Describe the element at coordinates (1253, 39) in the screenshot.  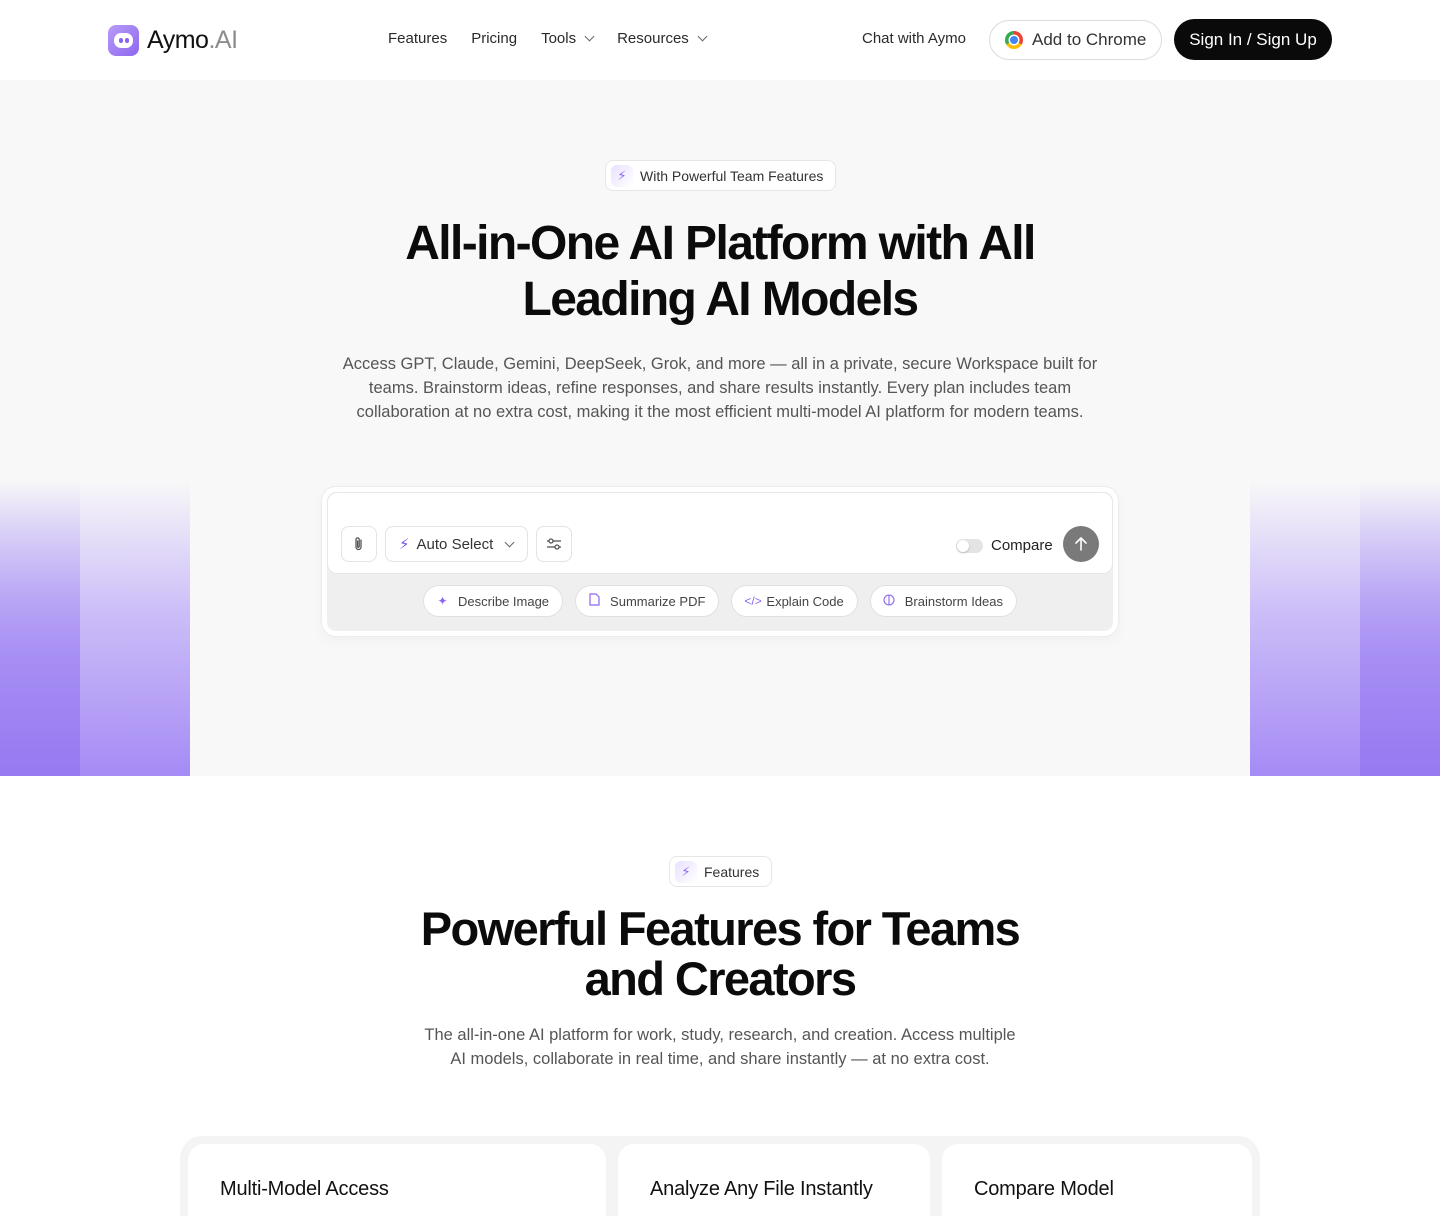
I see `sign-in-button: Sign In / Sign Up` at that location.